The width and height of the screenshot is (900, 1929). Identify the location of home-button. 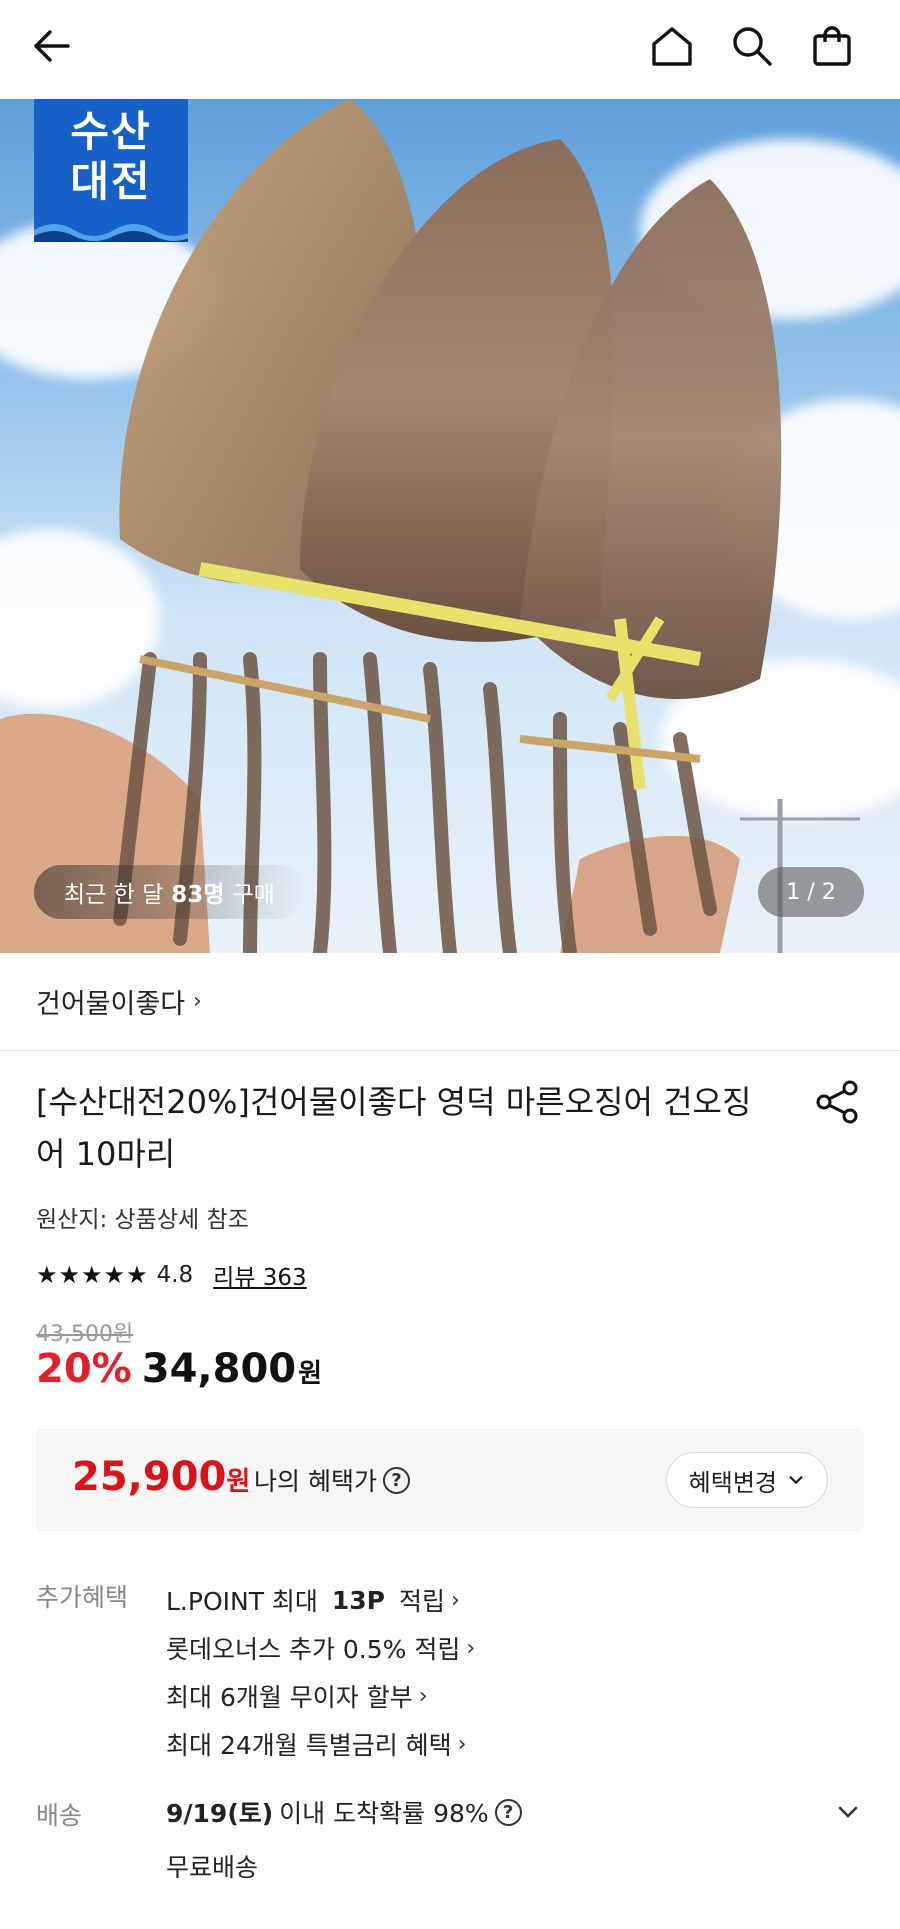
(672, 46).